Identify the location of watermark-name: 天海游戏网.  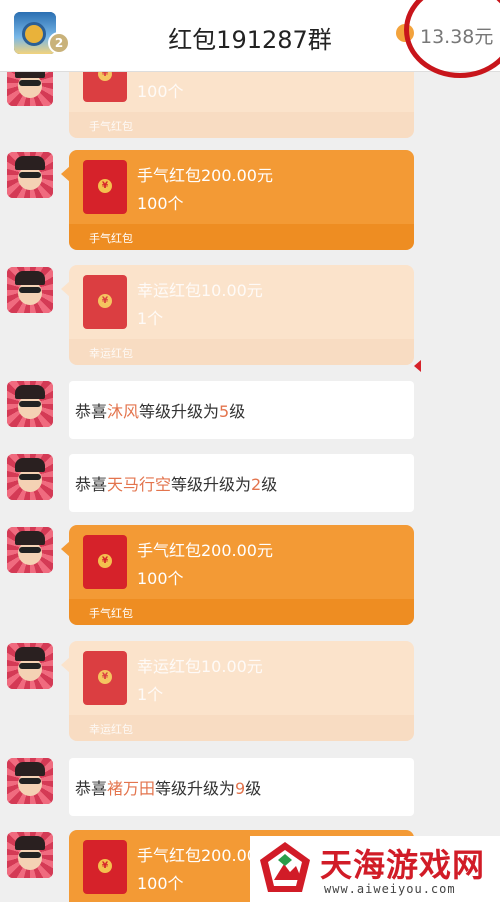
(403, 865).